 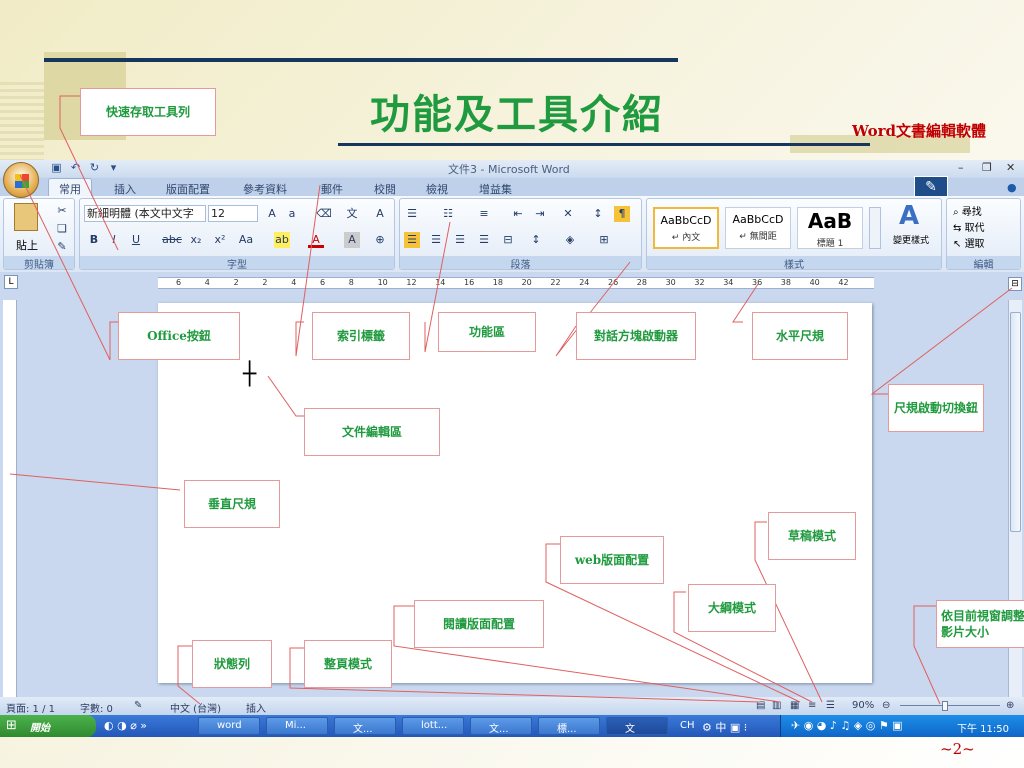 I want to click on ime-indicator: CH, so click(x=687, y=725).